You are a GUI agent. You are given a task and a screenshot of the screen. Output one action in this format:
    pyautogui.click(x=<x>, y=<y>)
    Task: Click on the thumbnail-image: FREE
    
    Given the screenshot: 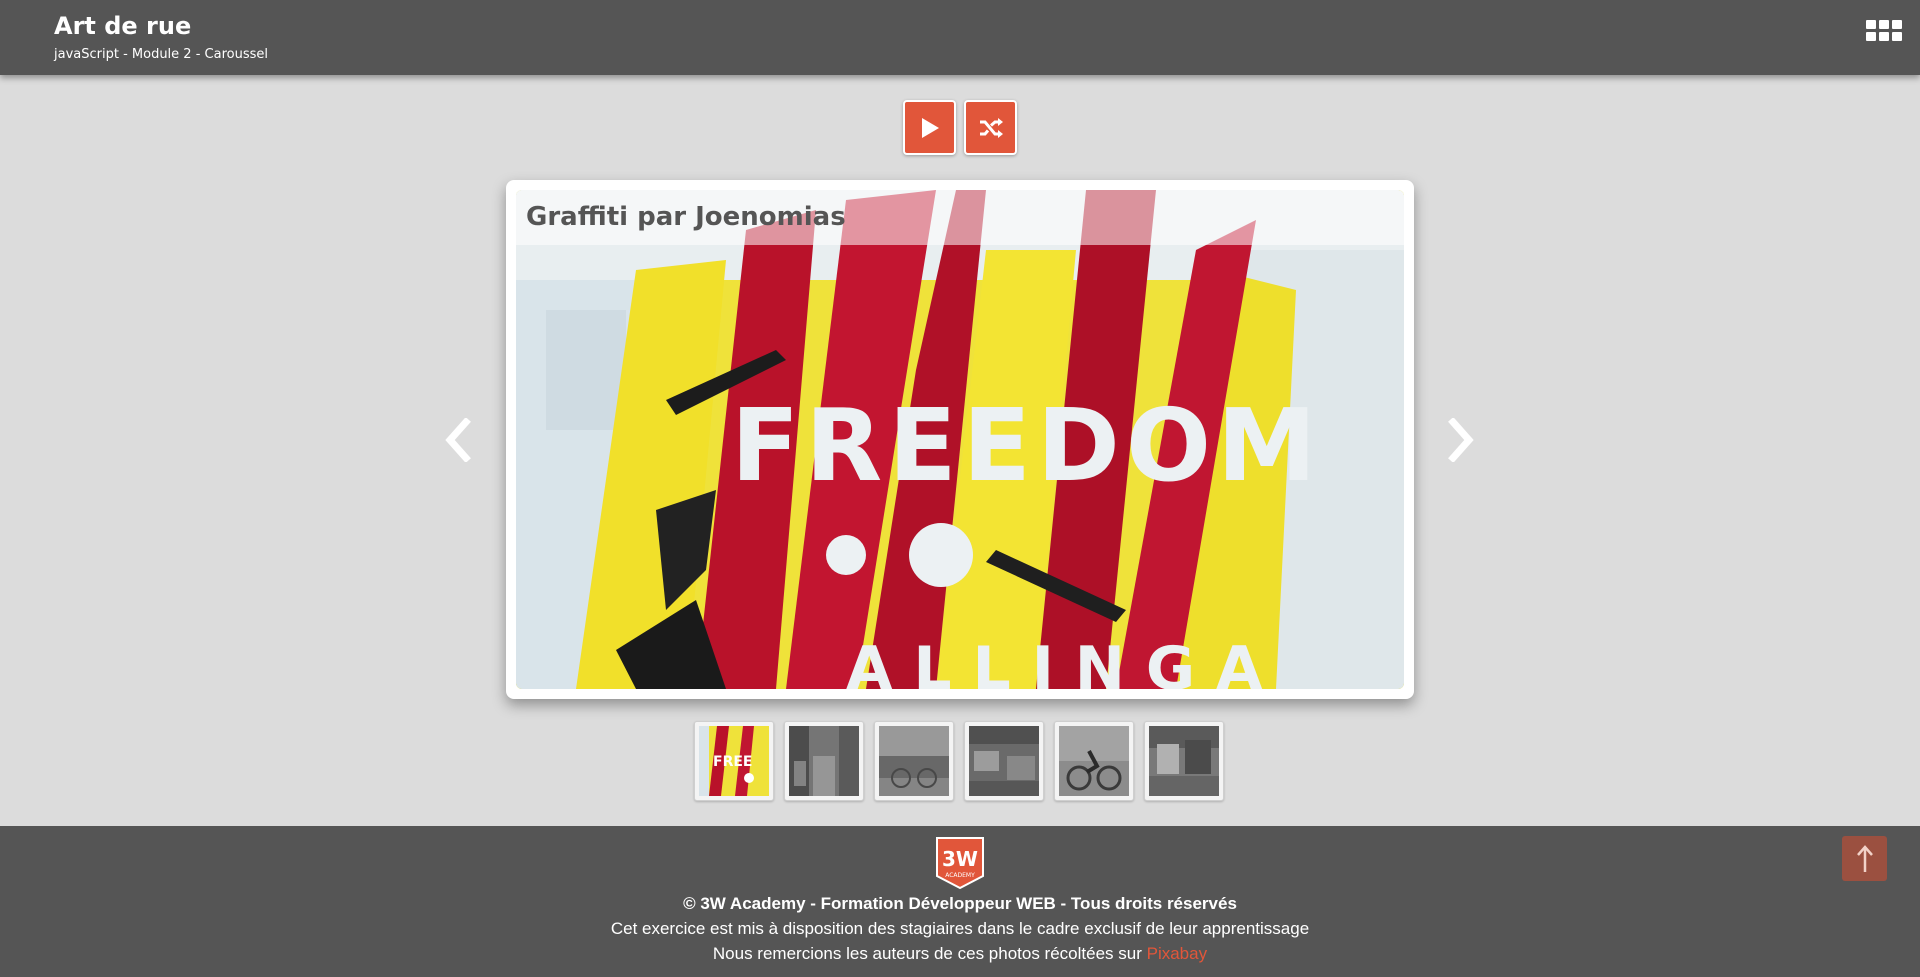 What is the action you would take?
    pyautogui.click(x=734, y=761)
    